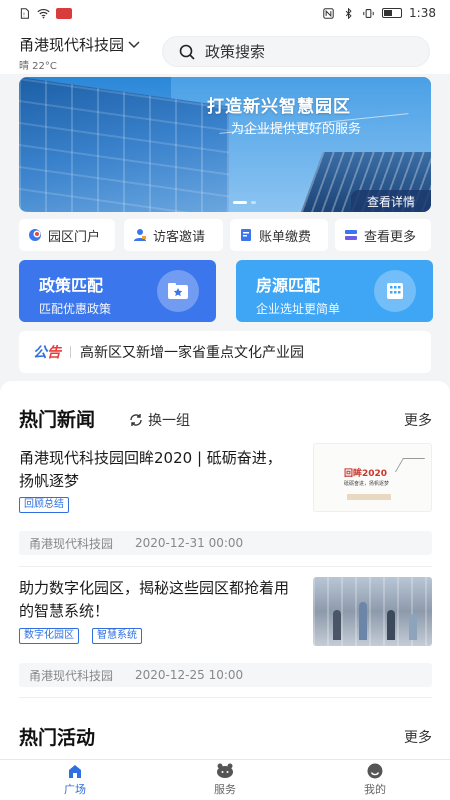 This screenshot has width=450, height=800. Describe the element at coordinates (72, 45) in the screenshot. I see `location-name: 甬港现代科技园` at that location.